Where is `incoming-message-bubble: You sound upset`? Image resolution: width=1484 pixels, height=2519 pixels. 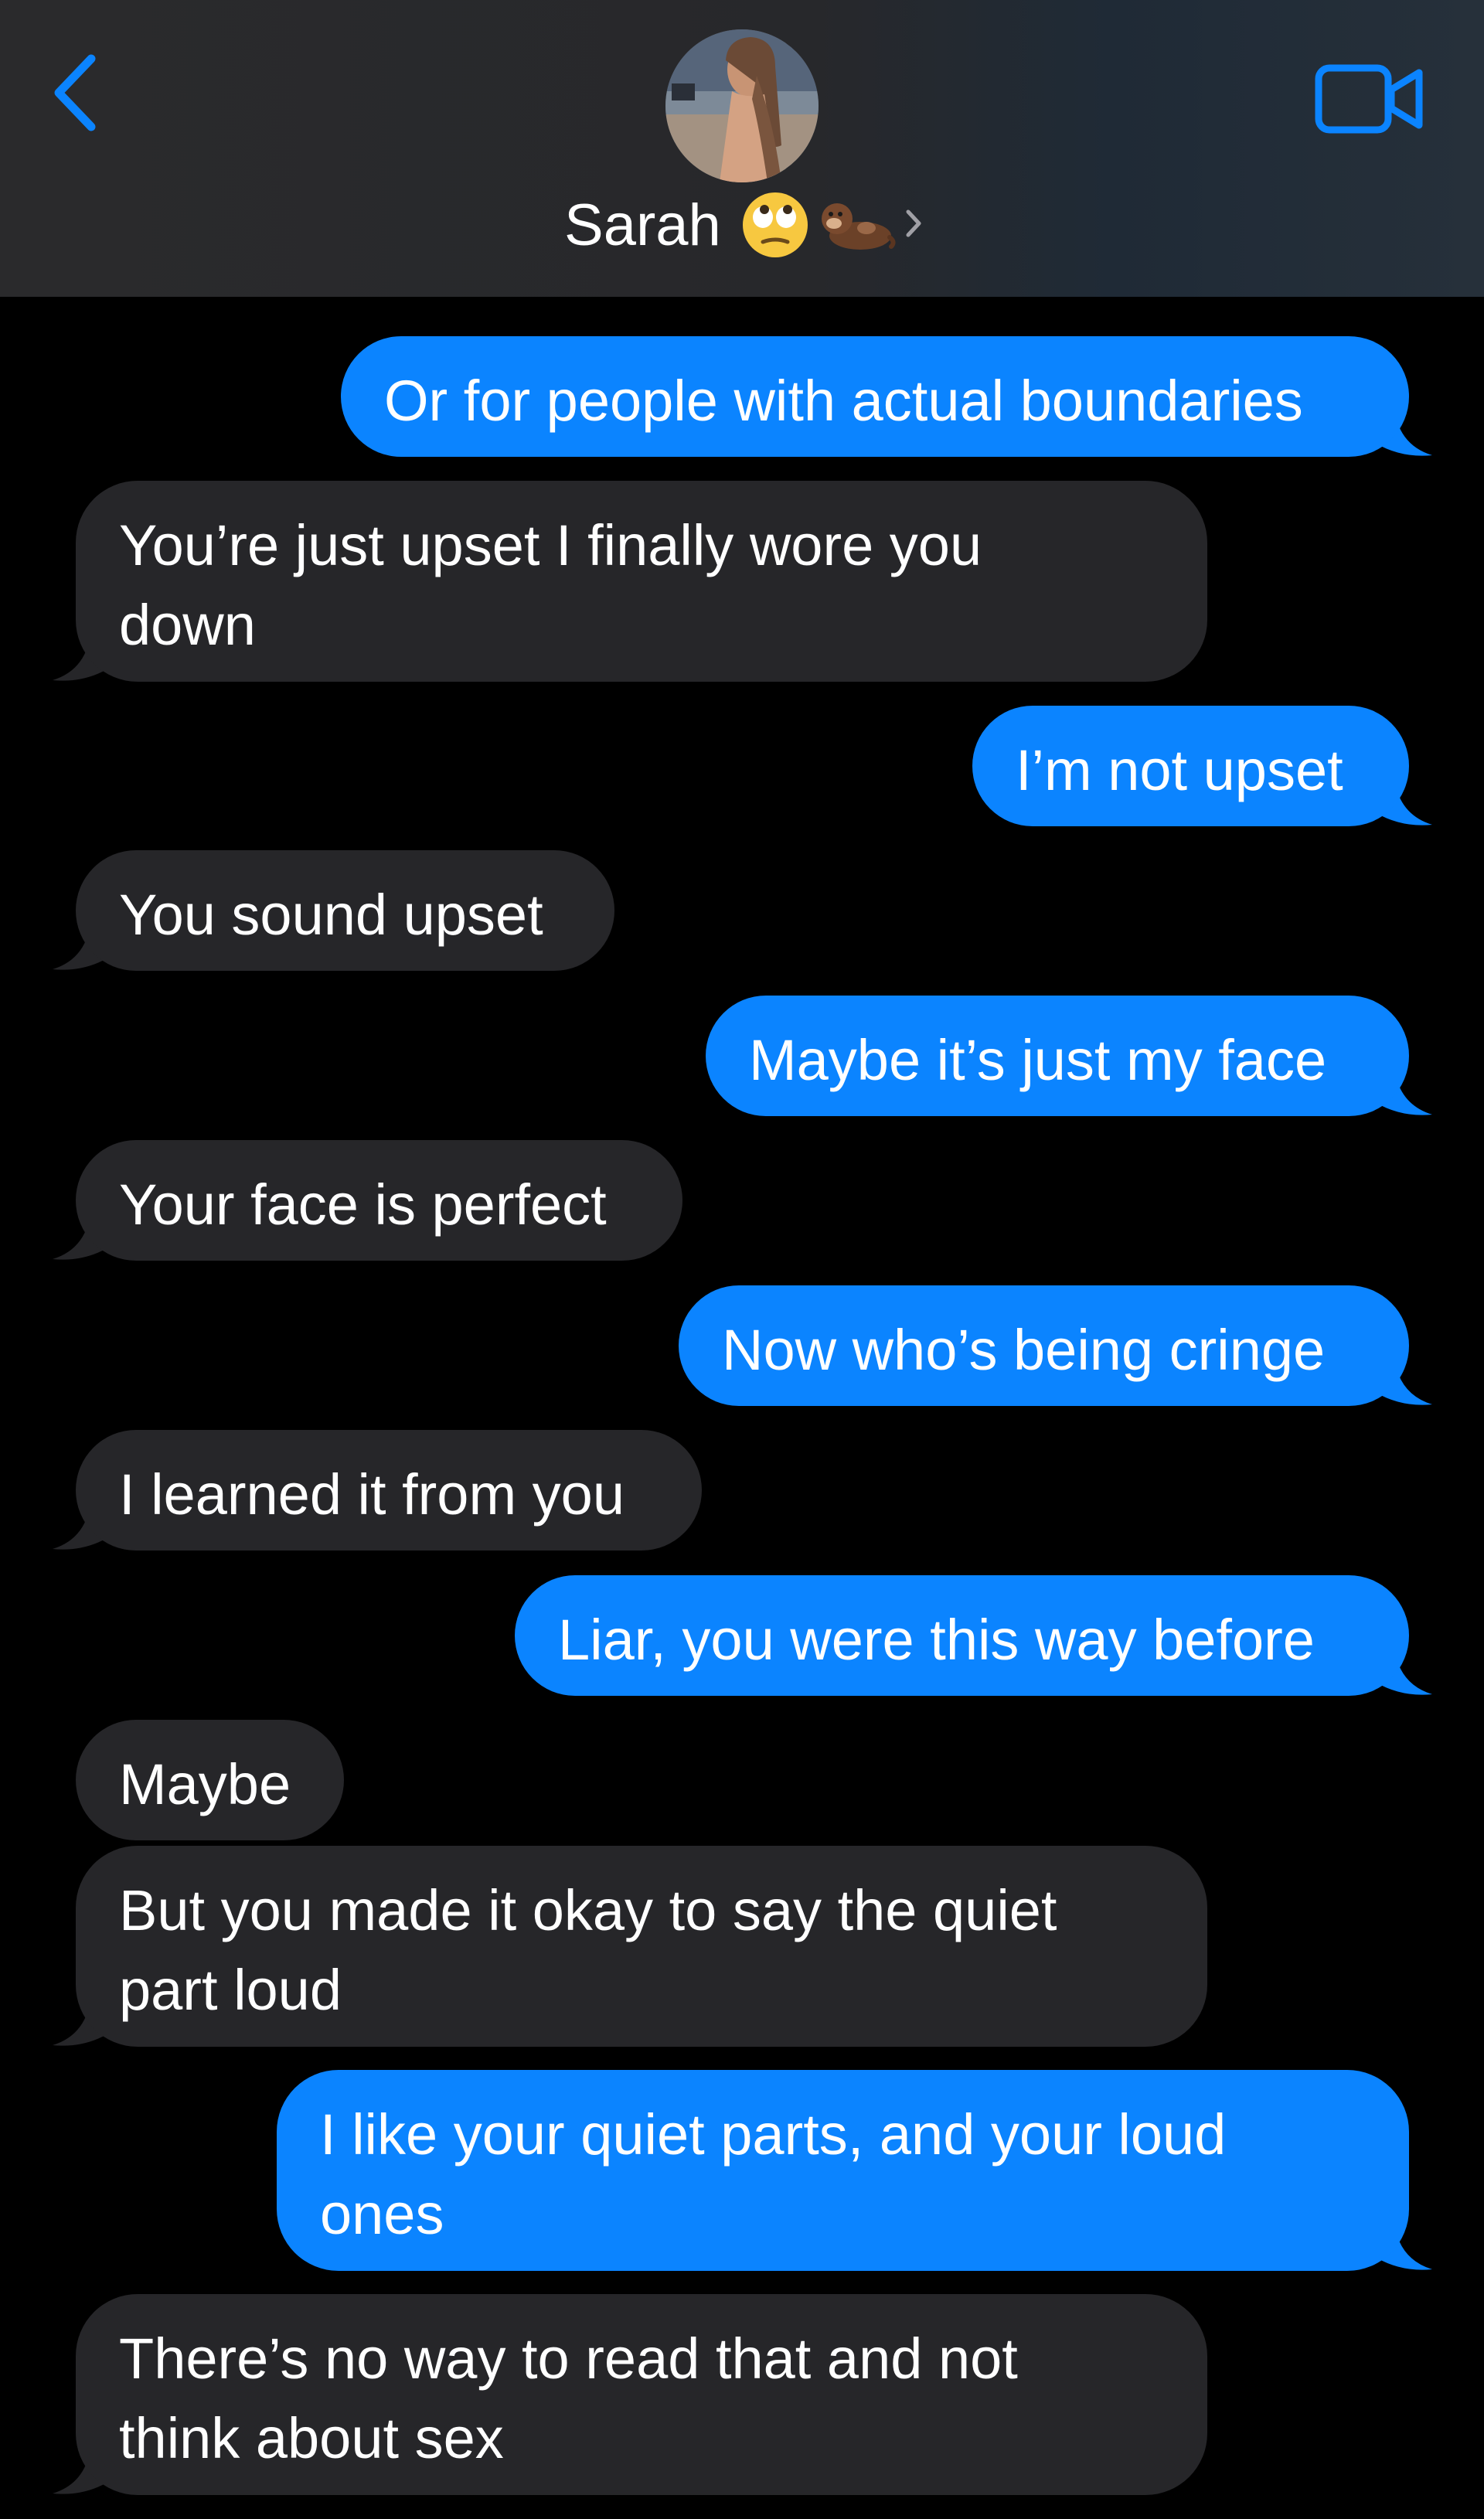
incoming-message-bubble: You sound upset is located at coordinates (345, 910).